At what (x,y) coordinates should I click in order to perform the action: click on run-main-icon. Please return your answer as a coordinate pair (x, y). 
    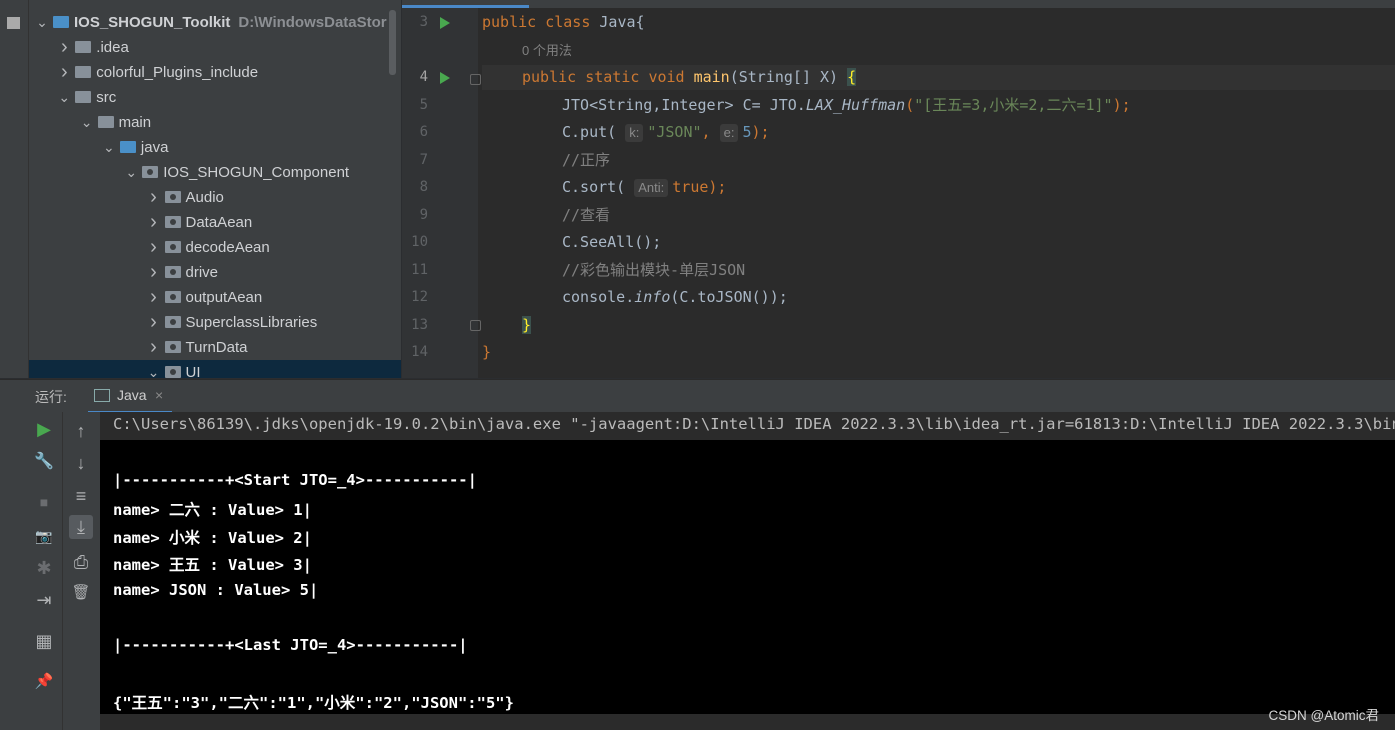
    Looking at the image, I should click on (445, 78).